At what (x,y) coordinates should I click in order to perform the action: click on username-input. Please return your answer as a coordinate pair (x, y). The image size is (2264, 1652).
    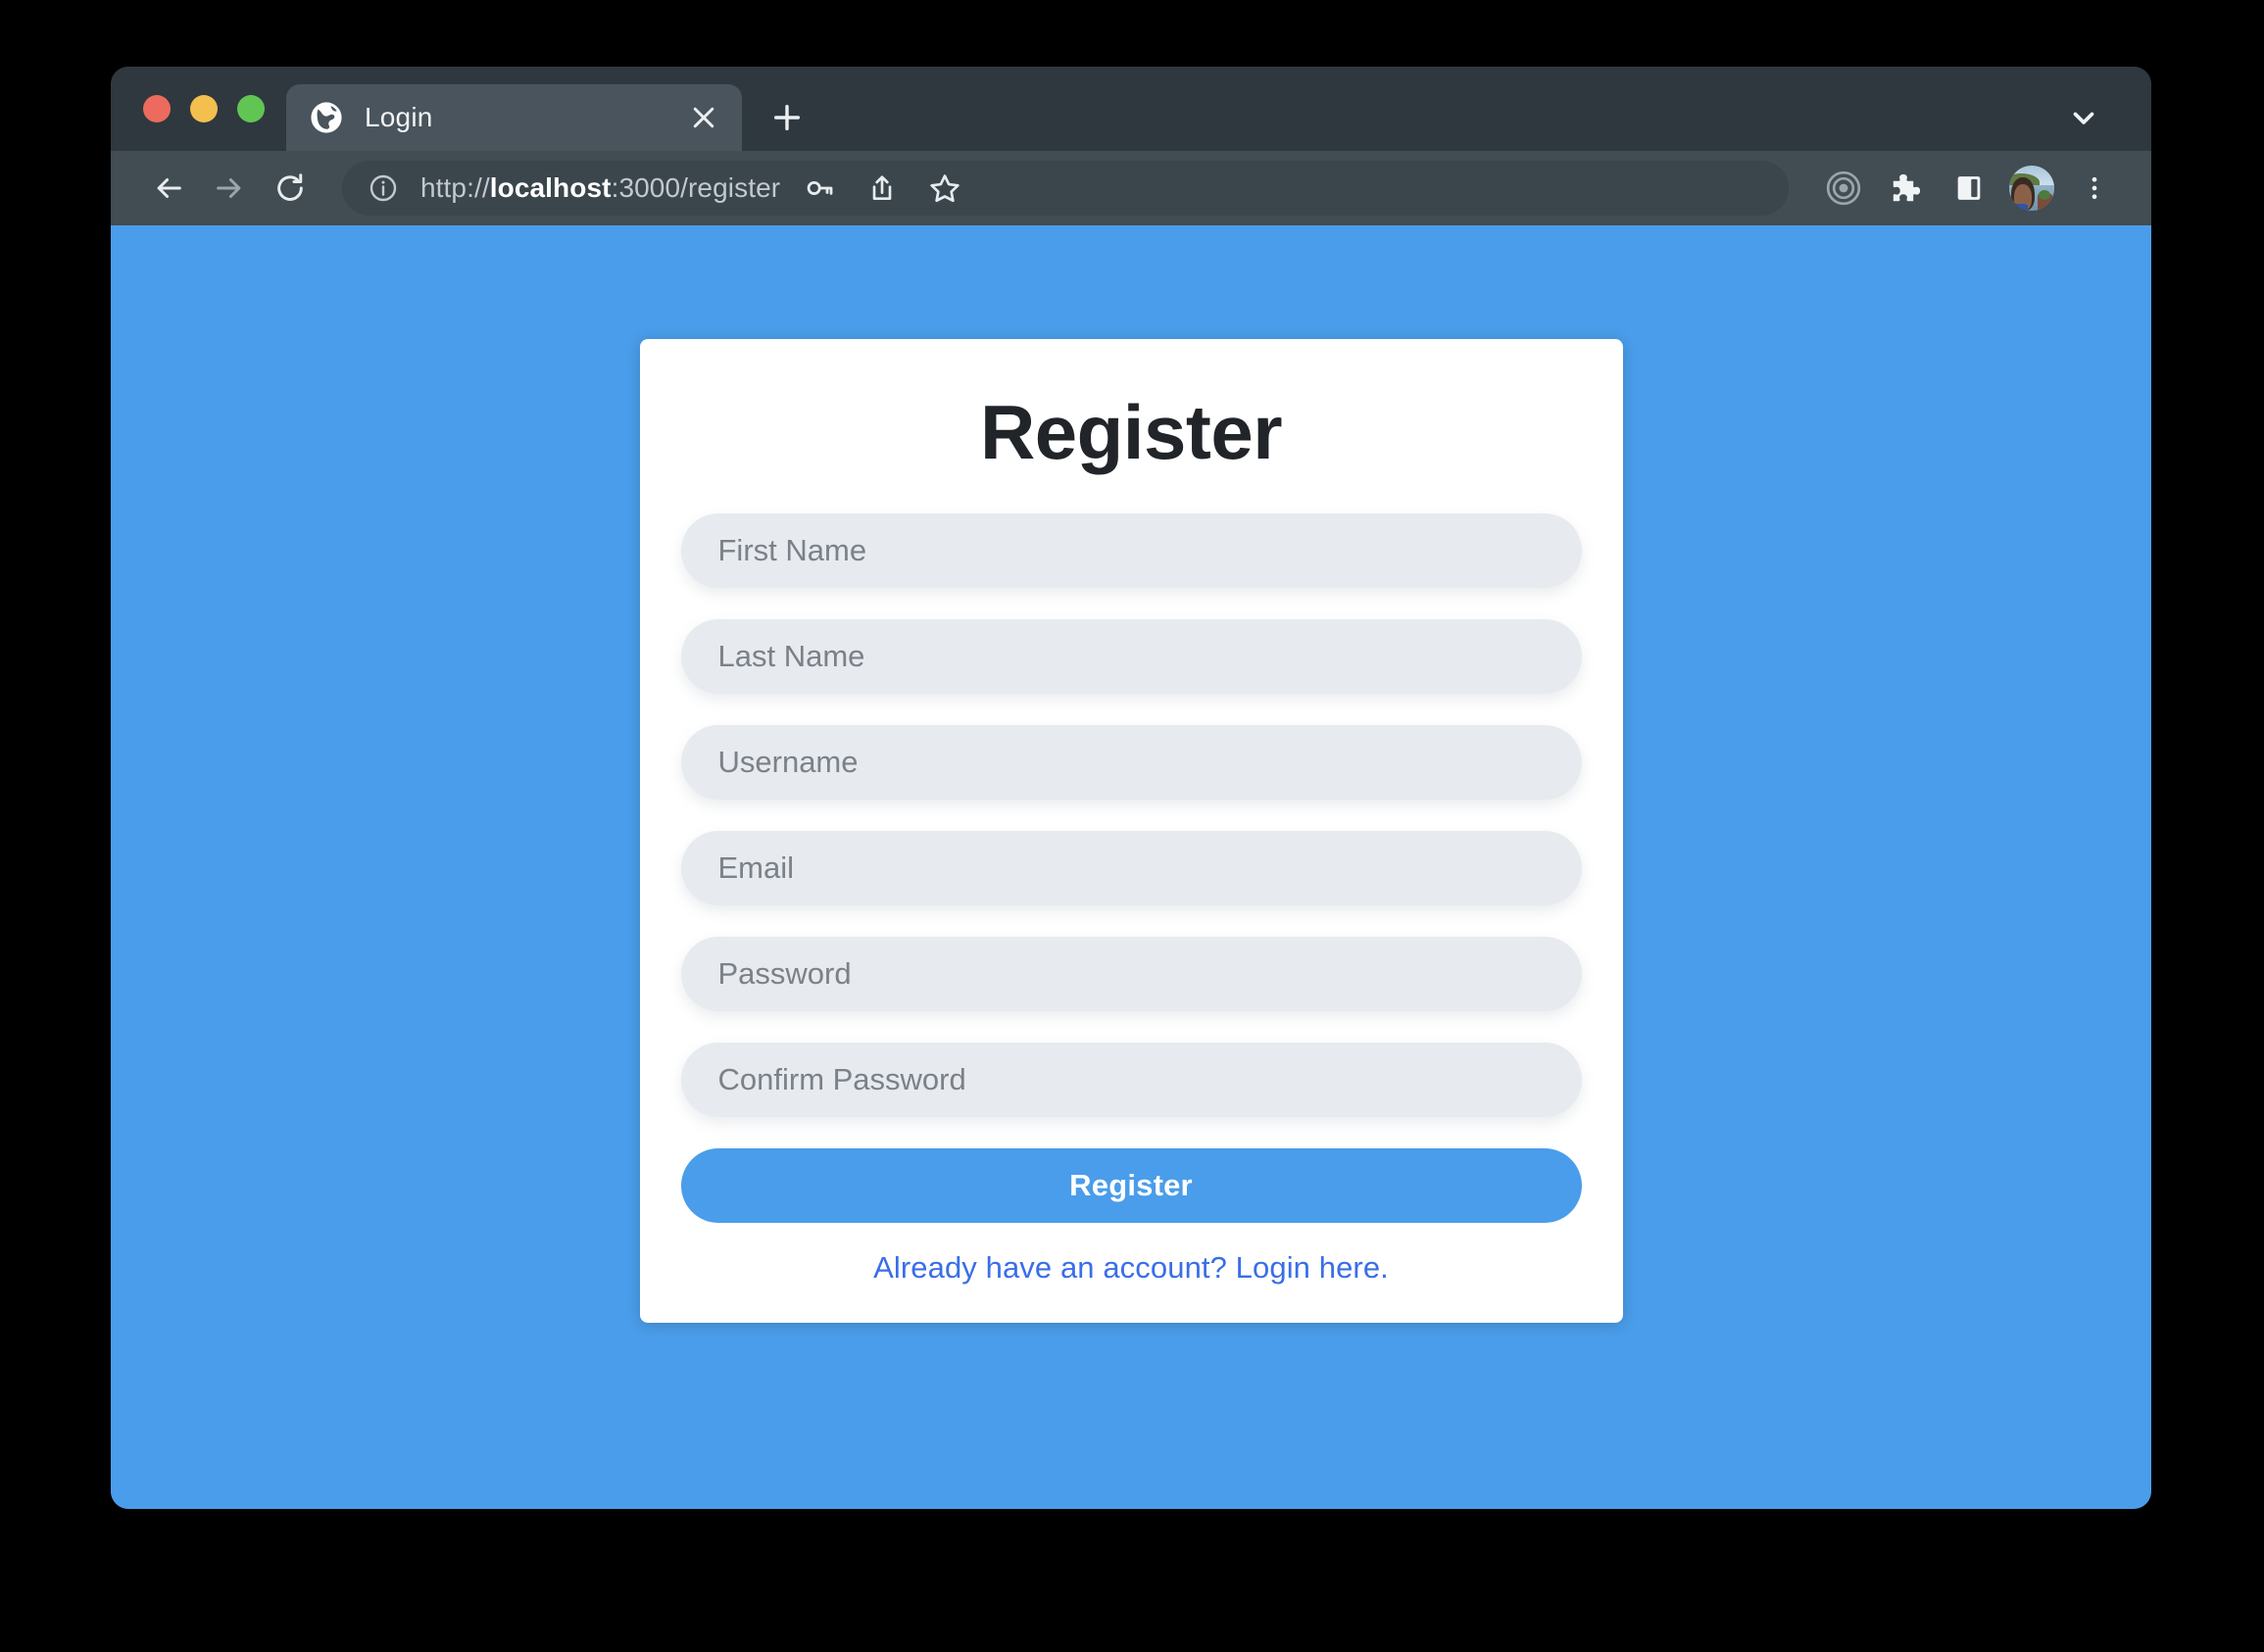
    Looking at the image, I should click on (1131, 762).